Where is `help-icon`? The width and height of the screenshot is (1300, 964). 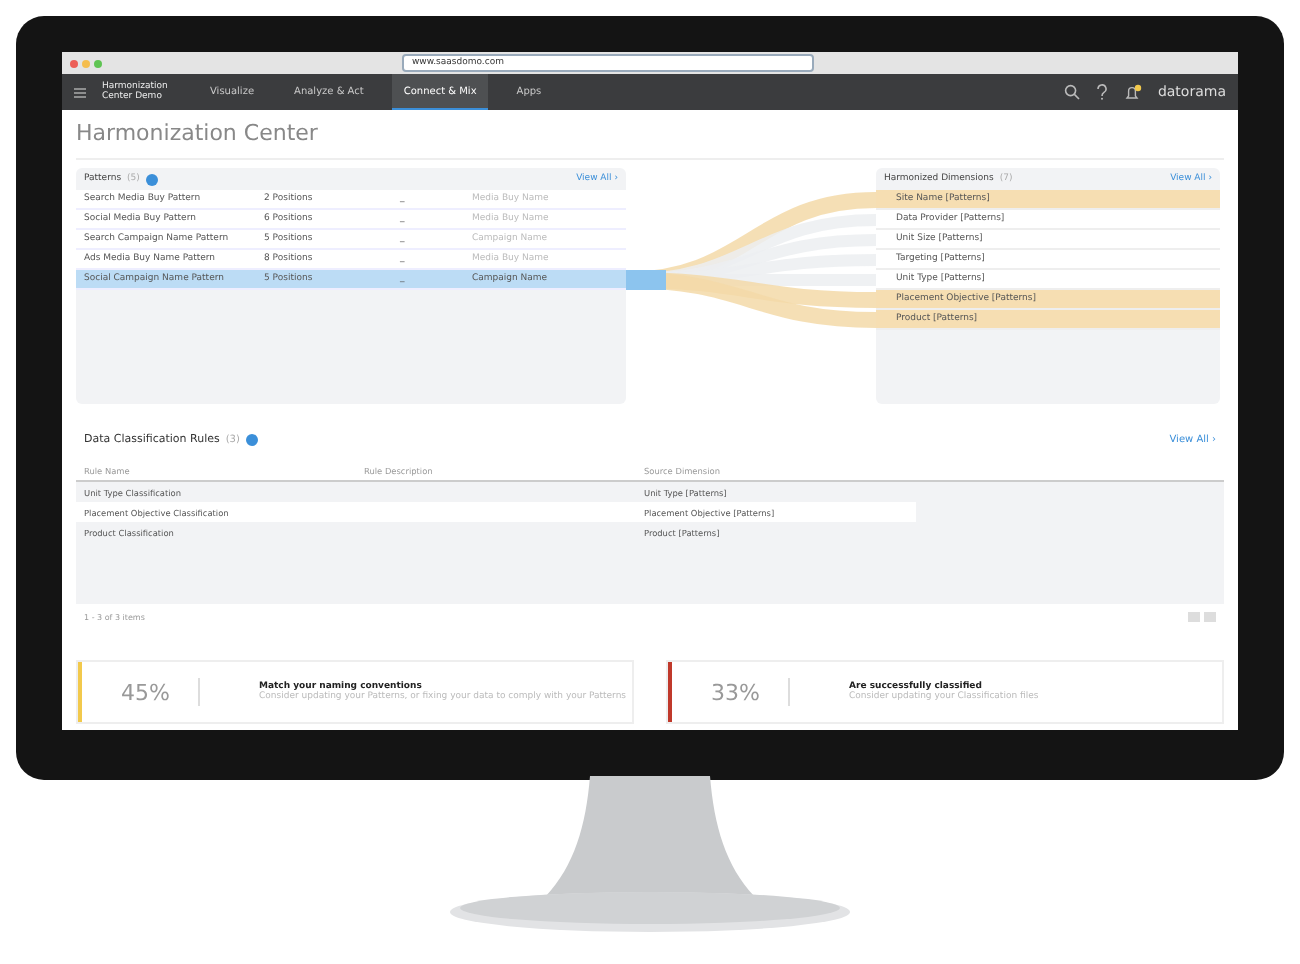
help-icon is located at coordinates (1101, 92).